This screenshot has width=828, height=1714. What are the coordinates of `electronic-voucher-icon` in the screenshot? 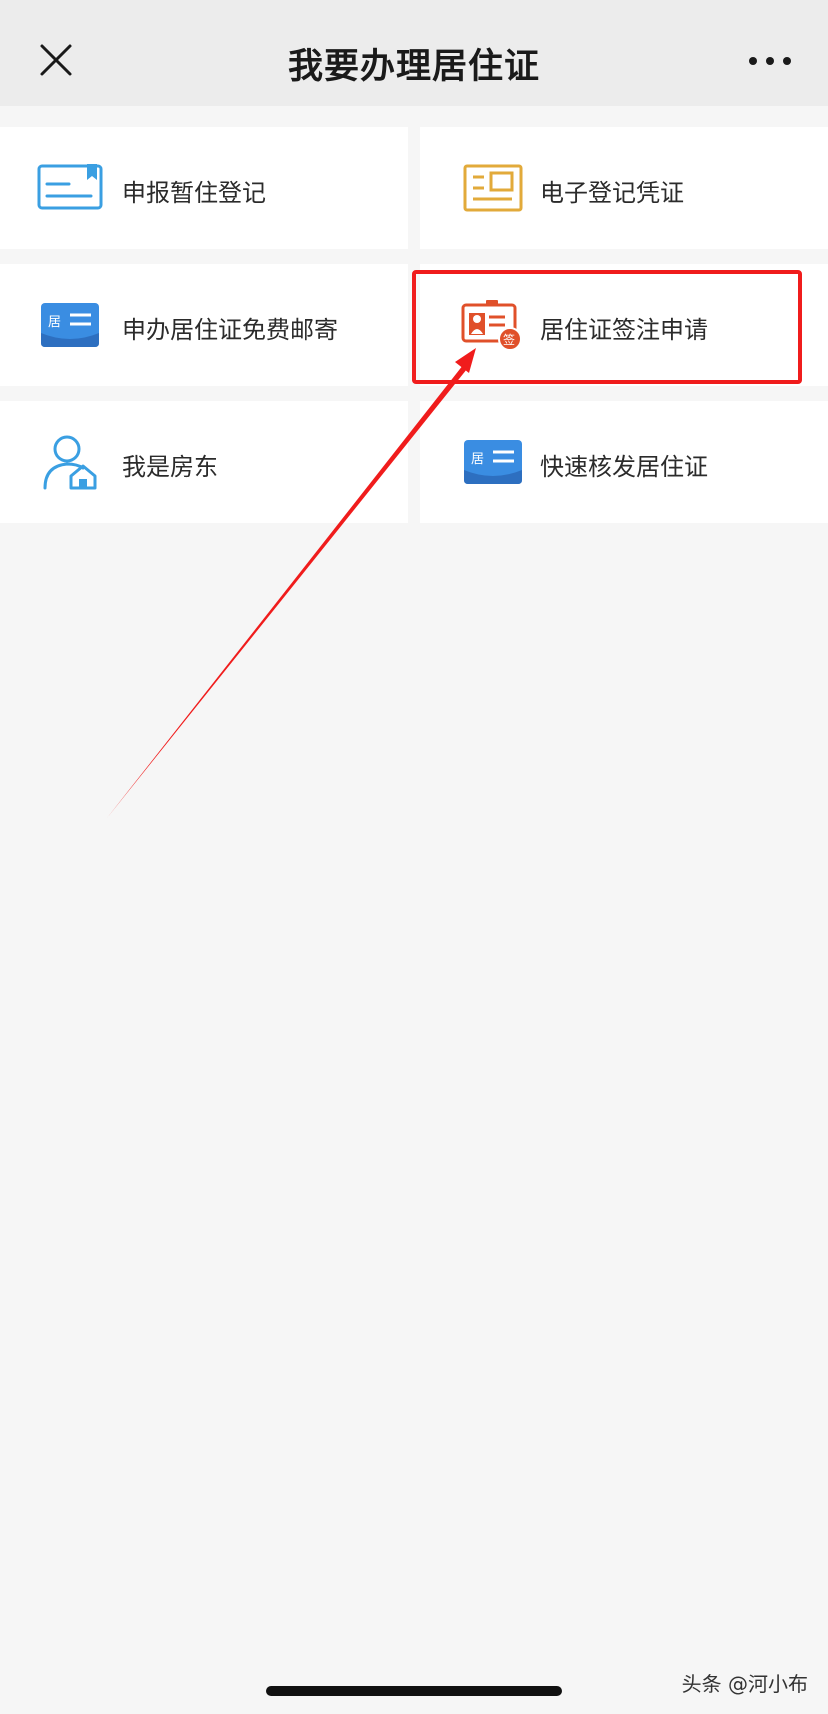 It's located at (493, 188).